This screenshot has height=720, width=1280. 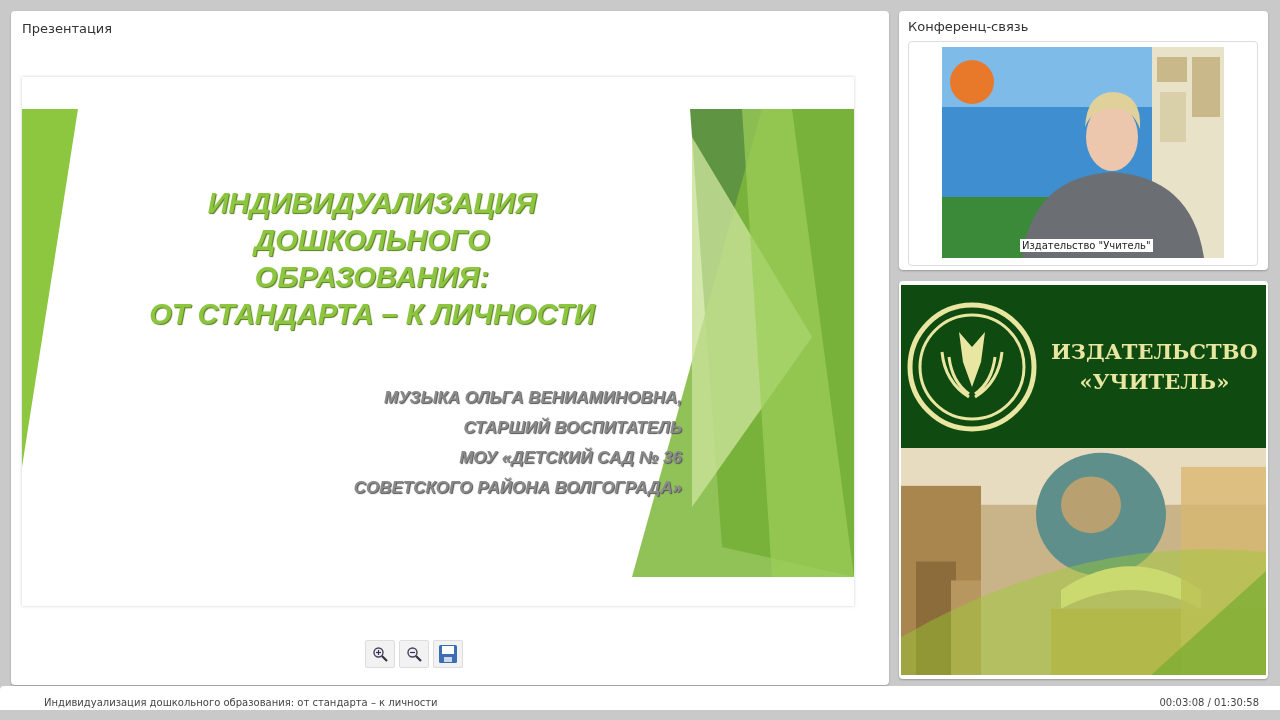 What do you see at coordinates (371, 240) in the screenshot?
I see `slide-heading-line: ДОШКОЛЬНОГО` at bounding box center [371, 240].